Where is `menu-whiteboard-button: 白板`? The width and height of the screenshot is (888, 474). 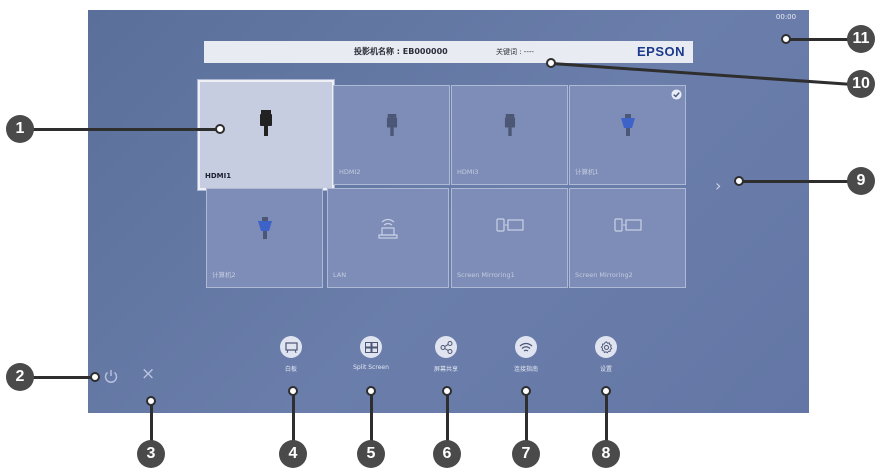
menu-whiteboard-button: 白板 is located at coordinates (291, 354).